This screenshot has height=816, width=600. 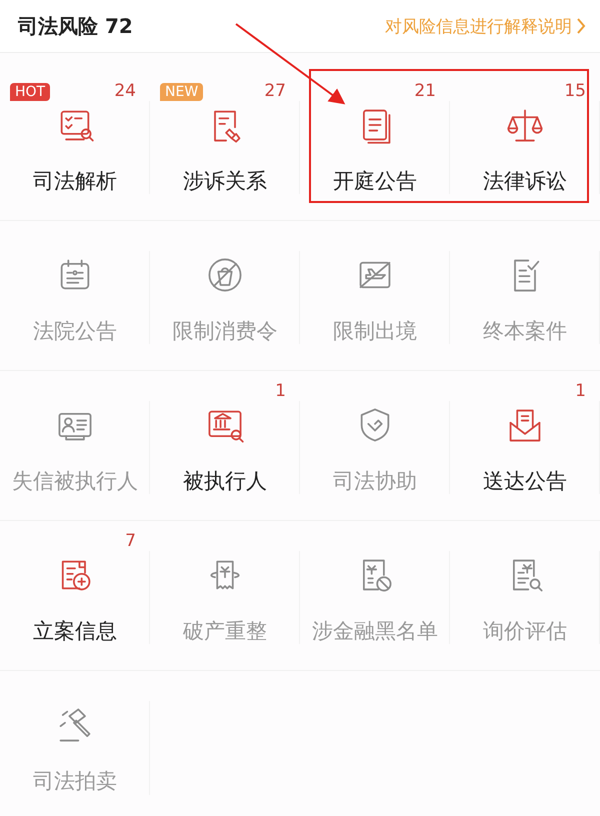 What do you see at coordinates (375, 146) in the screenshot?
I see `risk-category-tile: 21 开庭公告` at bounding box center [375, 146].